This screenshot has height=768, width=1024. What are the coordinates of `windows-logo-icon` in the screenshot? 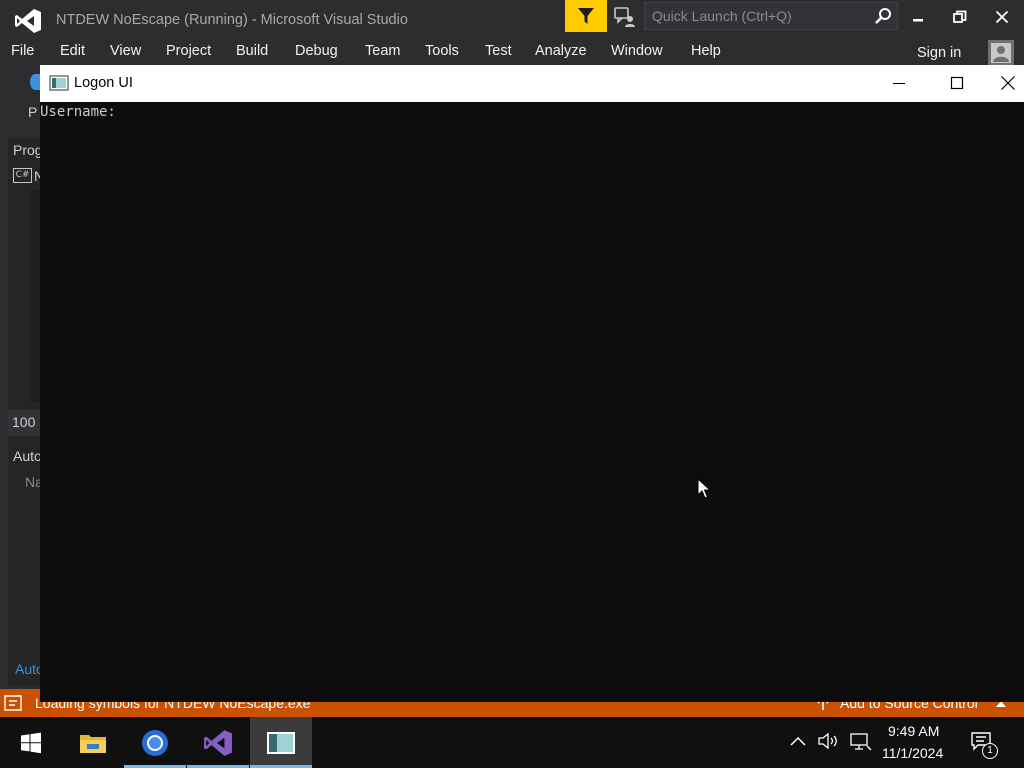 It's located at (31, 742).